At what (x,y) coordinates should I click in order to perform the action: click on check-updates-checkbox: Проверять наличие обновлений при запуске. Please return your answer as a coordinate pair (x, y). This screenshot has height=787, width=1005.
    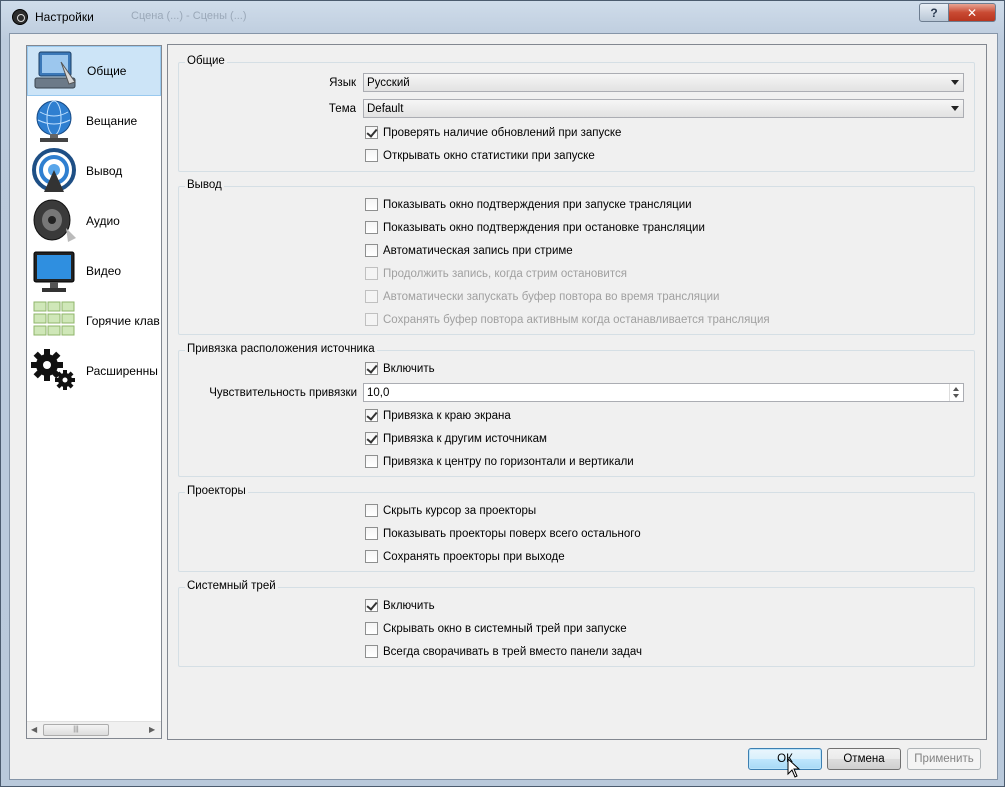
    Looking at the image, I should click on (493, 132).